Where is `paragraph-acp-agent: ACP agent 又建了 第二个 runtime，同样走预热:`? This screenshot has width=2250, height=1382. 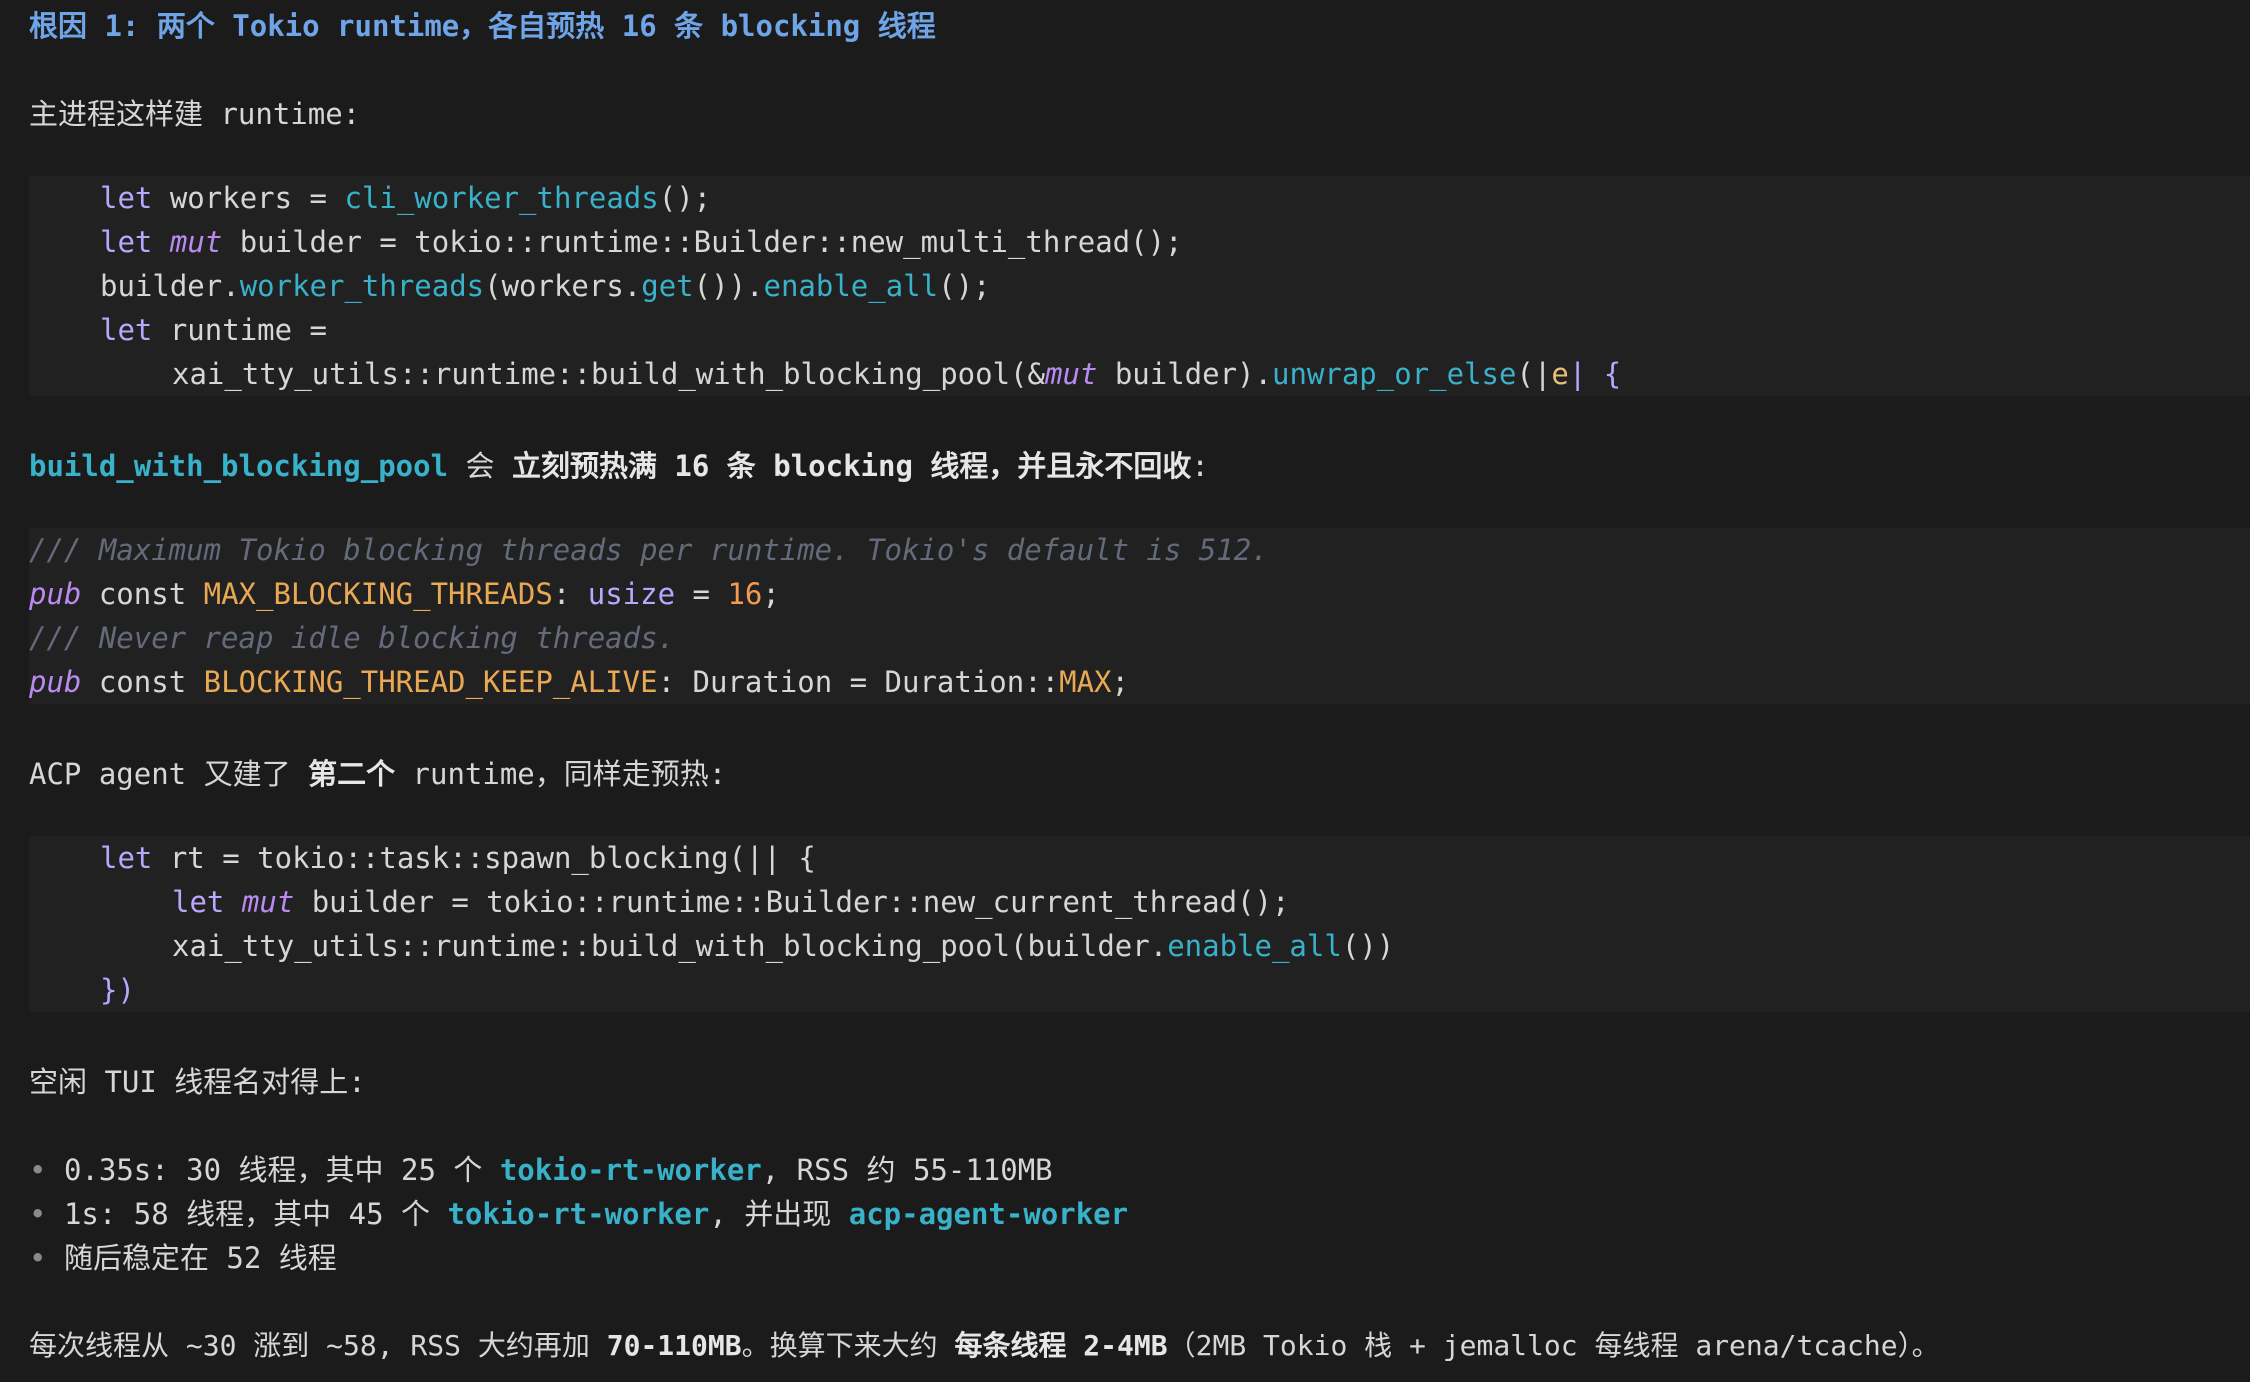
paragraph-acp-agent: ACP agent 又建了 第二个 runtime，同样走预热: is located at coordinates (377, 774).